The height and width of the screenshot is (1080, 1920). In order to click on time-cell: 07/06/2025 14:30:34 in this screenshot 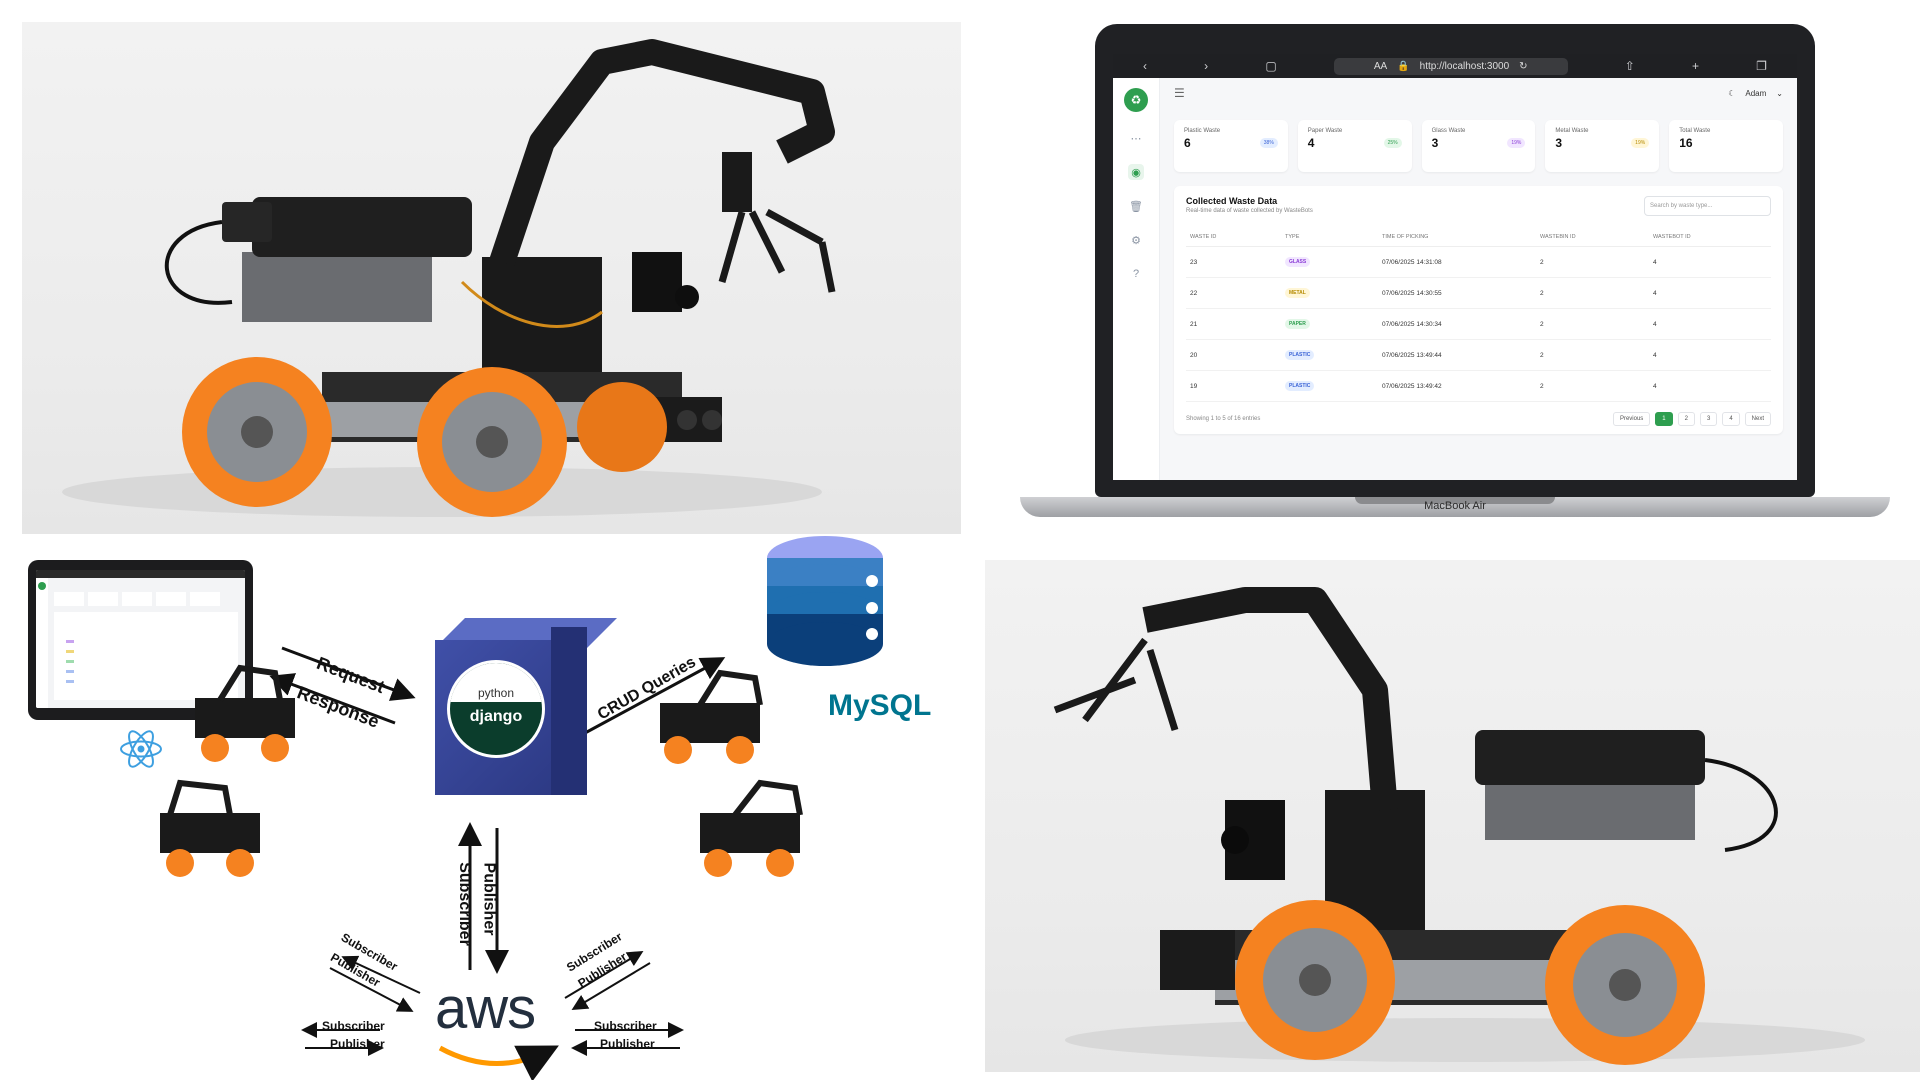, I will do `click(1412, 324)`.